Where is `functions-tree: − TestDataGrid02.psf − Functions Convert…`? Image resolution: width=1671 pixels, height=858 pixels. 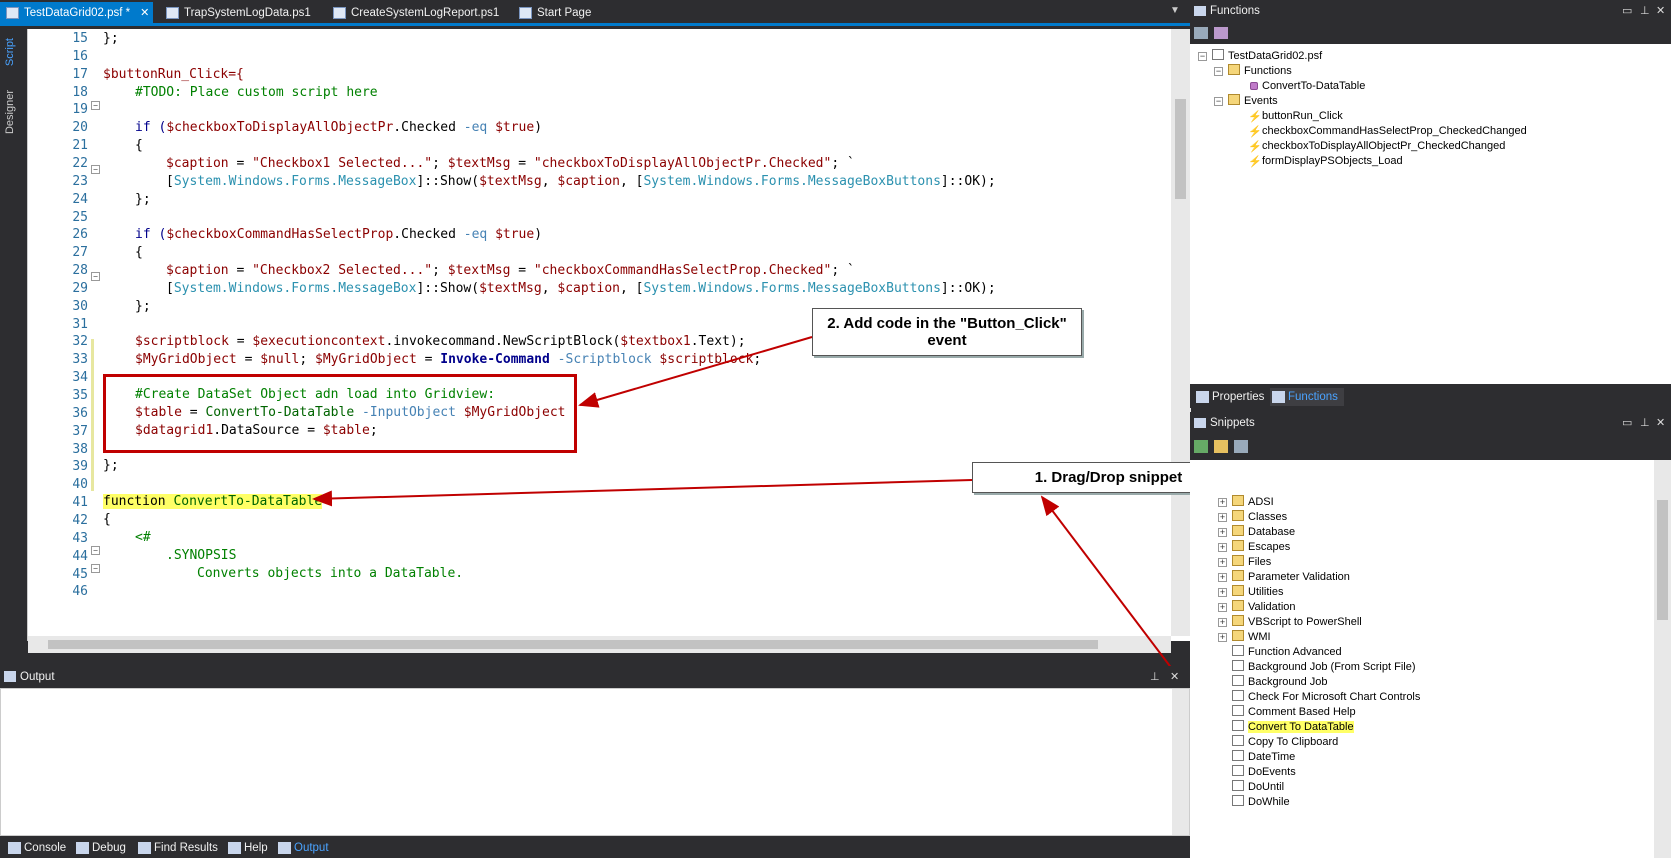 functions-tree: − TestDataGrid02.psf − Functions Convert… is located at coordinates (1430, 214).